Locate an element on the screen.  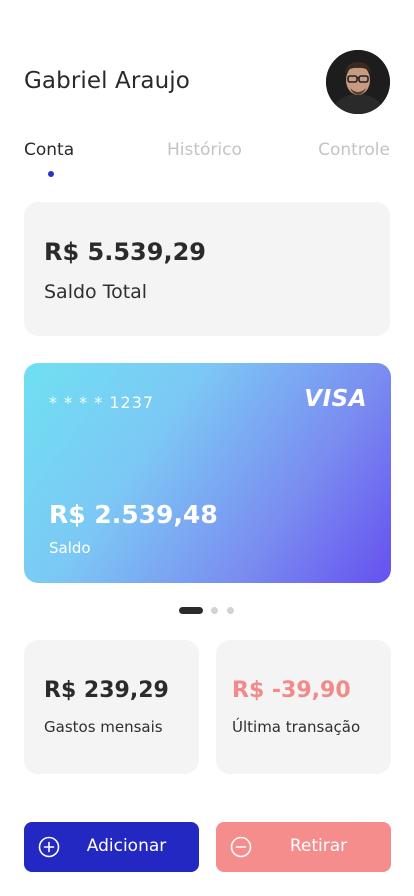
card-pager is located at coordinates (209, 611).